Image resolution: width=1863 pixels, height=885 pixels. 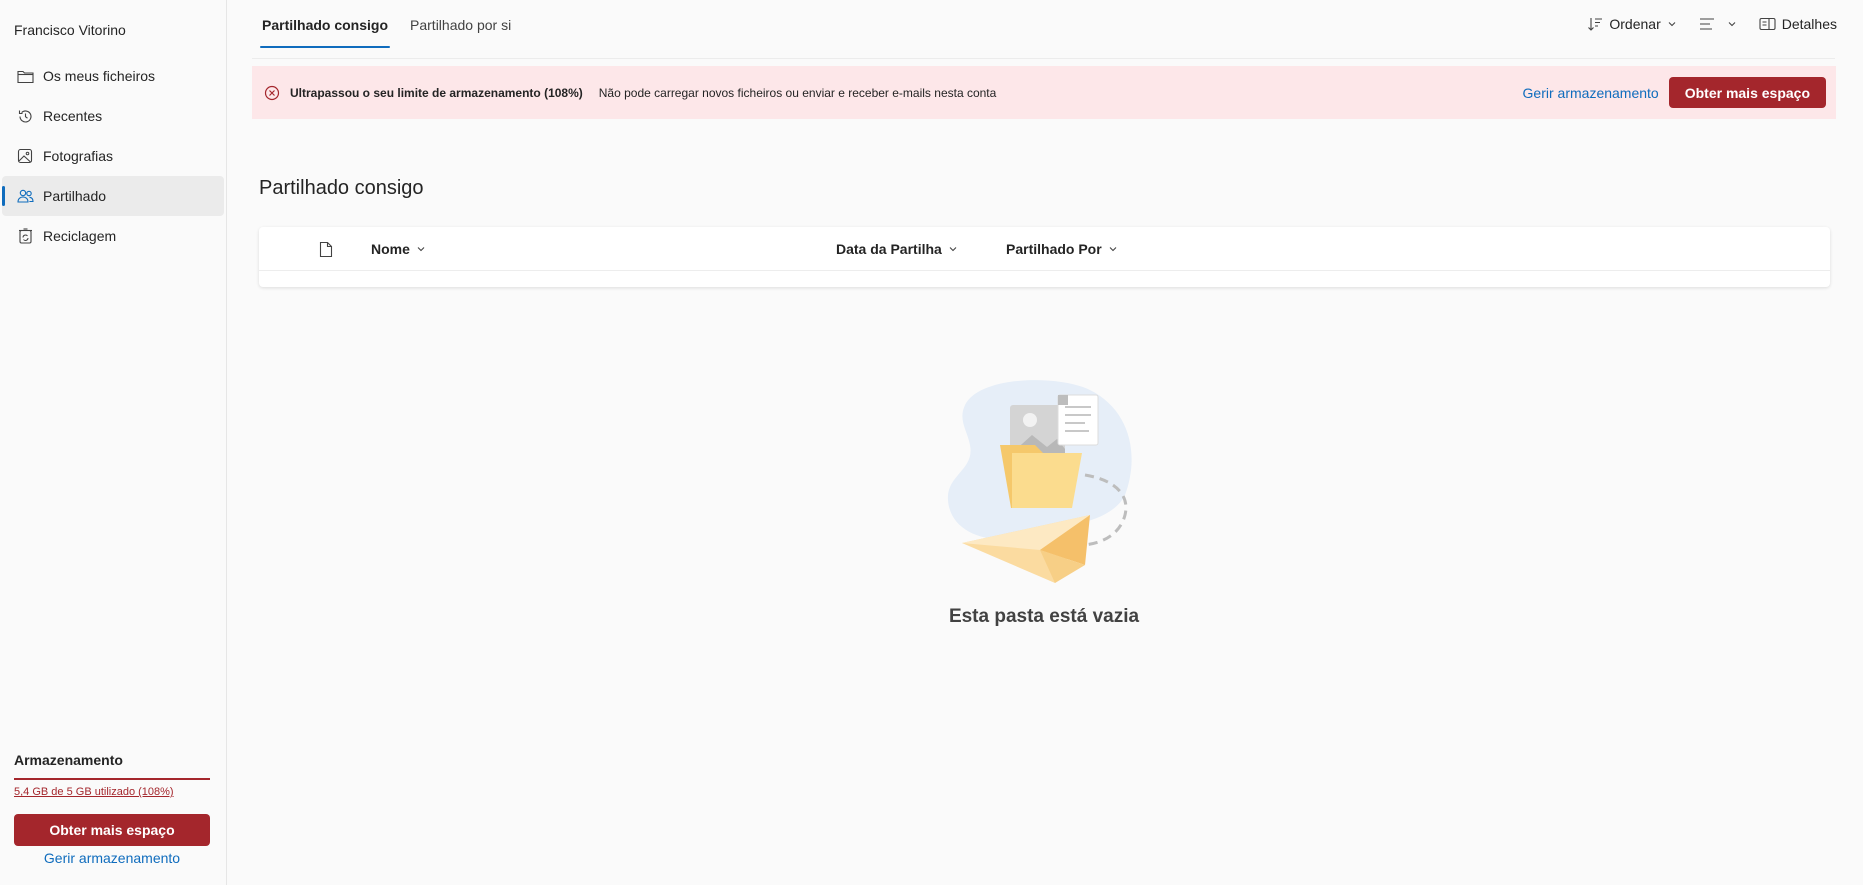 I want to click on sidebar-item-recycle-bin: Reciclagem, so click(x=113, y=236).